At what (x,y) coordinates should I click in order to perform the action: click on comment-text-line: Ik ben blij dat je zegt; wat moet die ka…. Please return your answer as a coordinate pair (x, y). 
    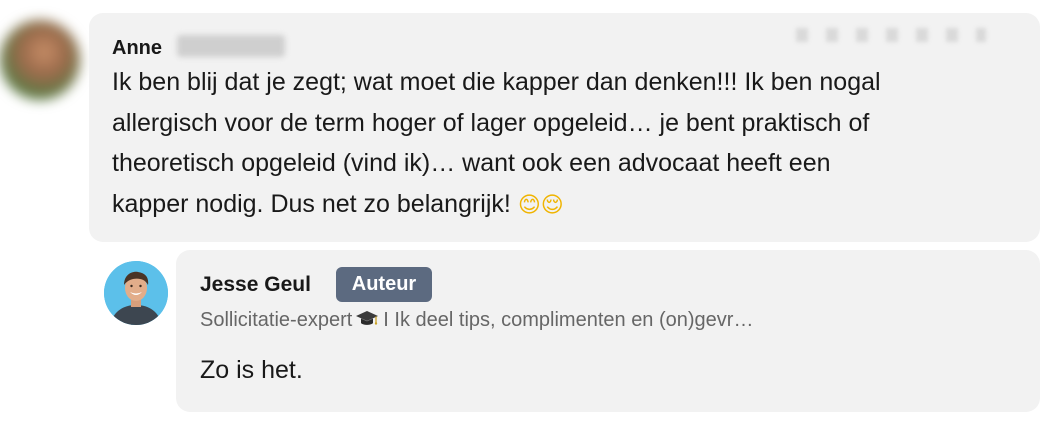
    Looking at the image, I should click on (496, 82).